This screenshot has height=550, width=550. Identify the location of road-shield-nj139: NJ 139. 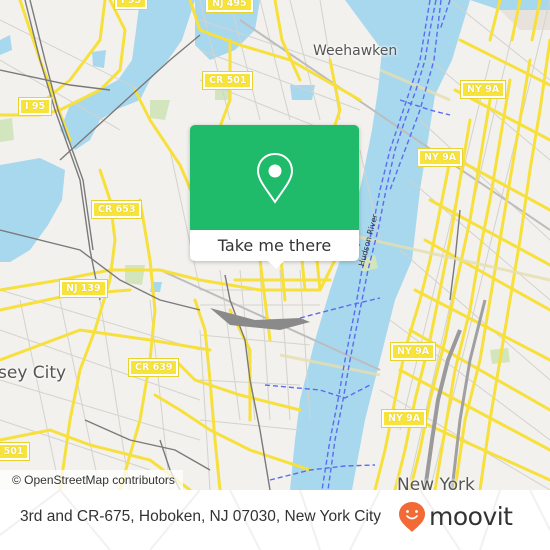
(83, 288).